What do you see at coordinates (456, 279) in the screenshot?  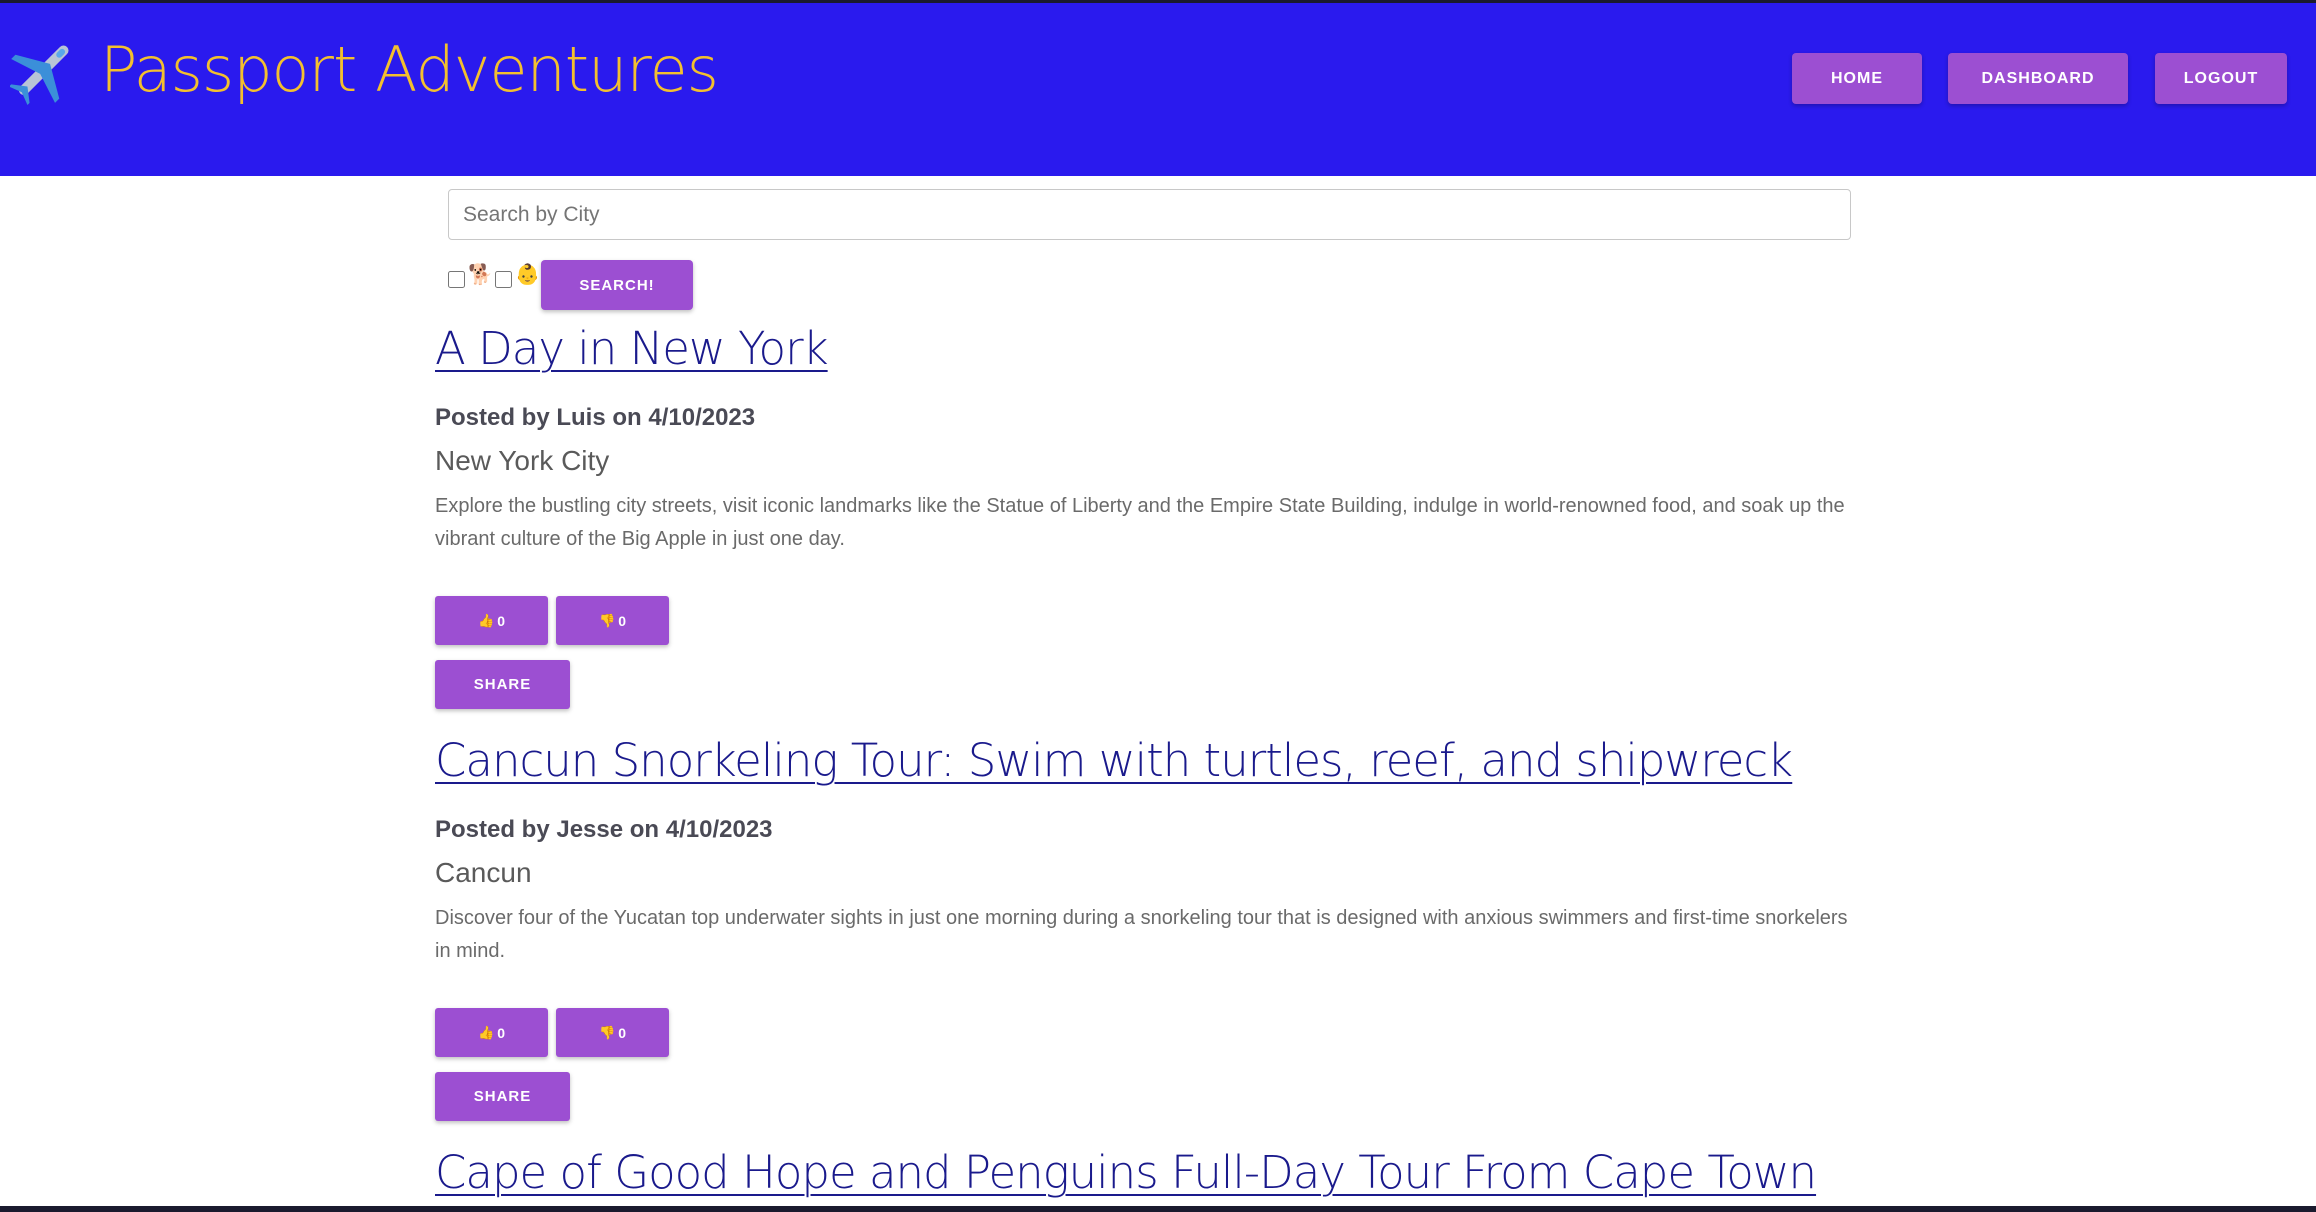 I see `dog-filter-checkbox` at bounding box center [456, 279].